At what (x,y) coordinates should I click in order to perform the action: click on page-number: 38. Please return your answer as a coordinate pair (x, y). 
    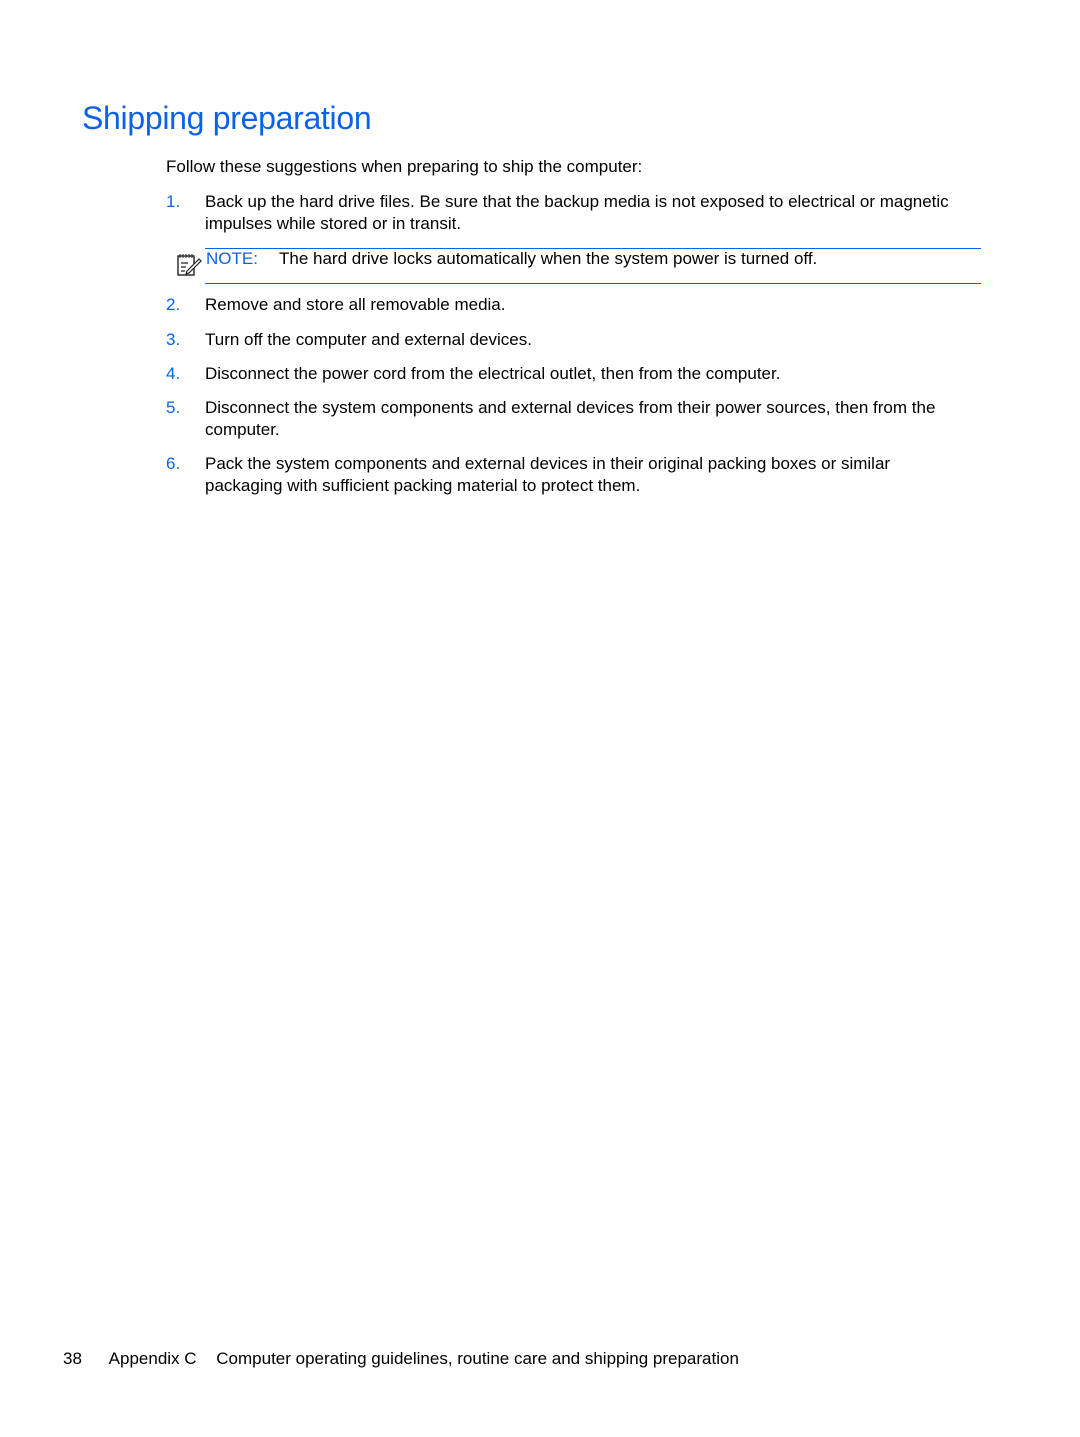
    Looking at the image, I should click on (72, 1358).